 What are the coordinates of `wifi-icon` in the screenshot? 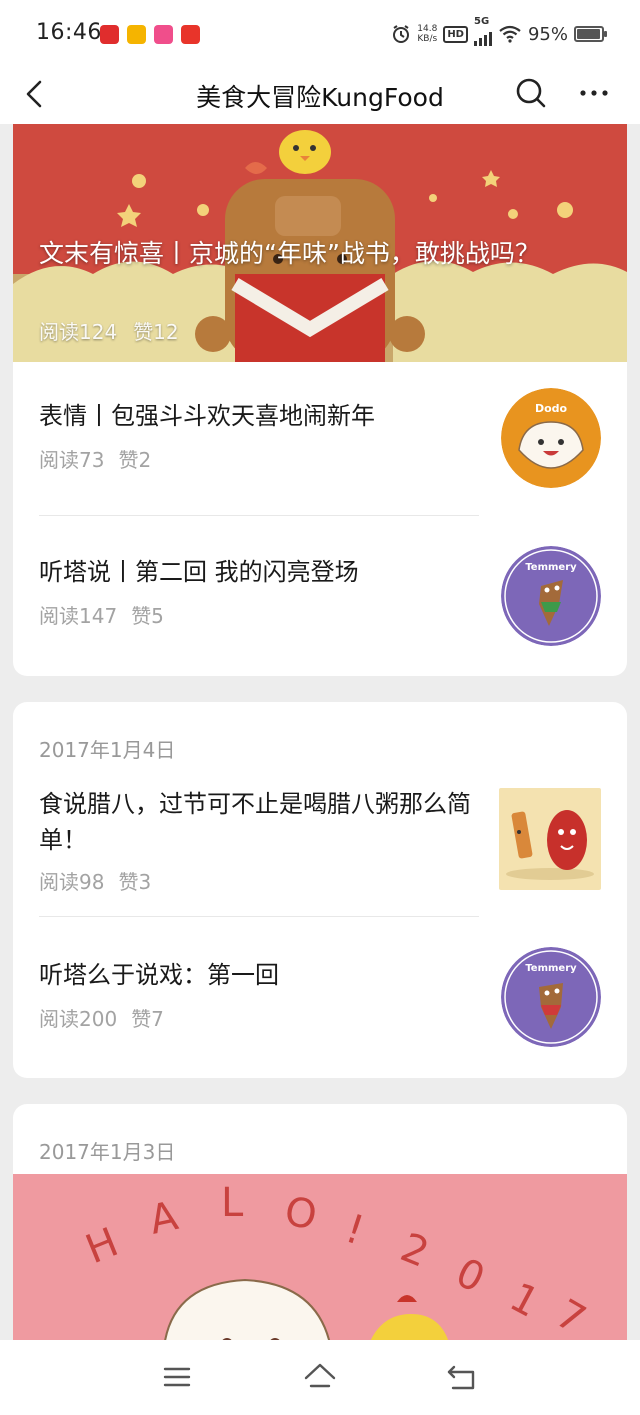 It's located at (510, 34).